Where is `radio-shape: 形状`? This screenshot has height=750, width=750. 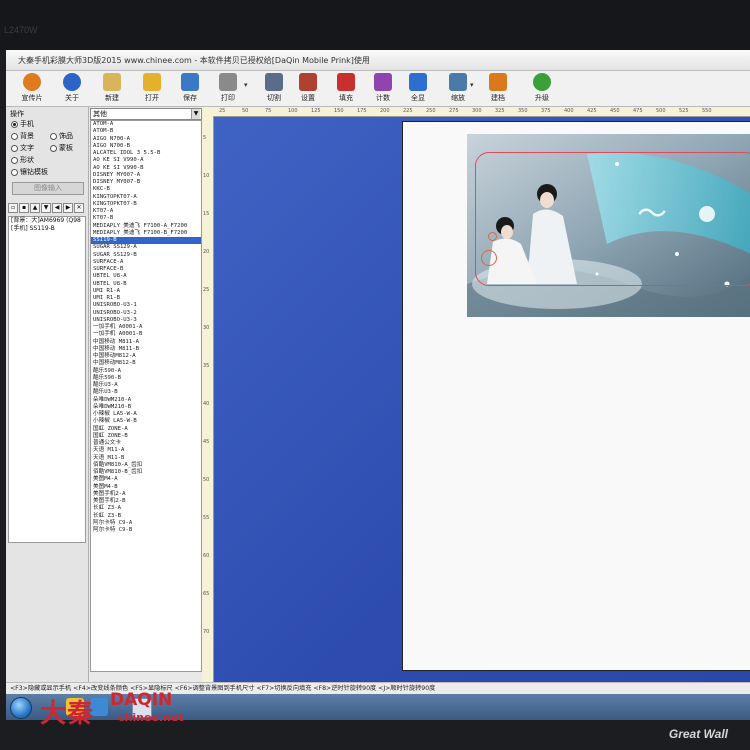
radio-shape: 形状 is located at coordinates (22, 160).